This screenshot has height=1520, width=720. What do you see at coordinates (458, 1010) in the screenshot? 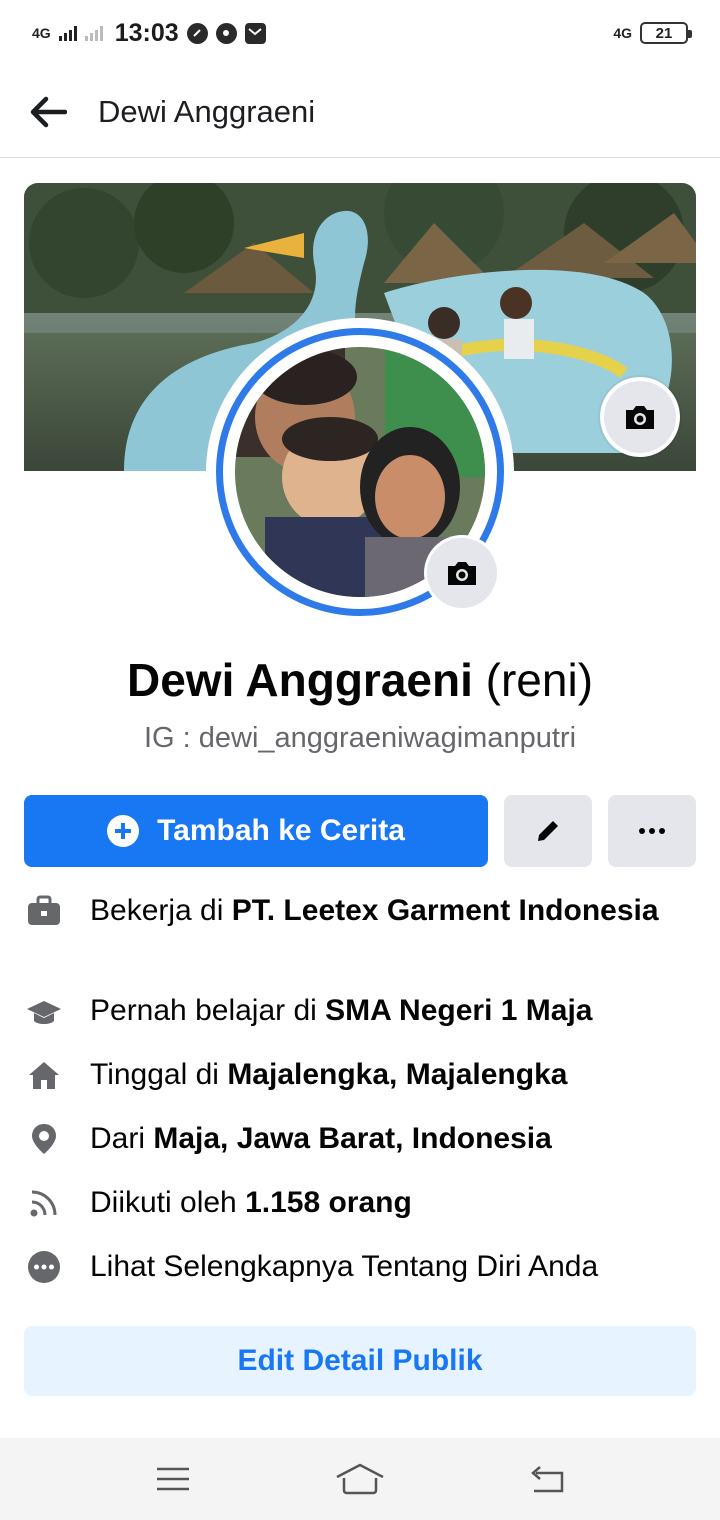
I see `detail-education-value: SMA Negeri 1 Maja` at bounding box center [458, 1010].